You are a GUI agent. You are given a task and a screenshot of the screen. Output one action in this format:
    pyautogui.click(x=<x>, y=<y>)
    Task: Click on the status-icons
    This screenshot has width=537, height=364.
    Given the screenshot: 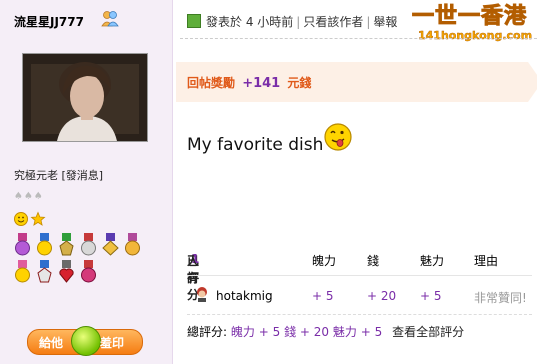 What is the action you would take?
    pyautogui.click(x=30, y=220)
    